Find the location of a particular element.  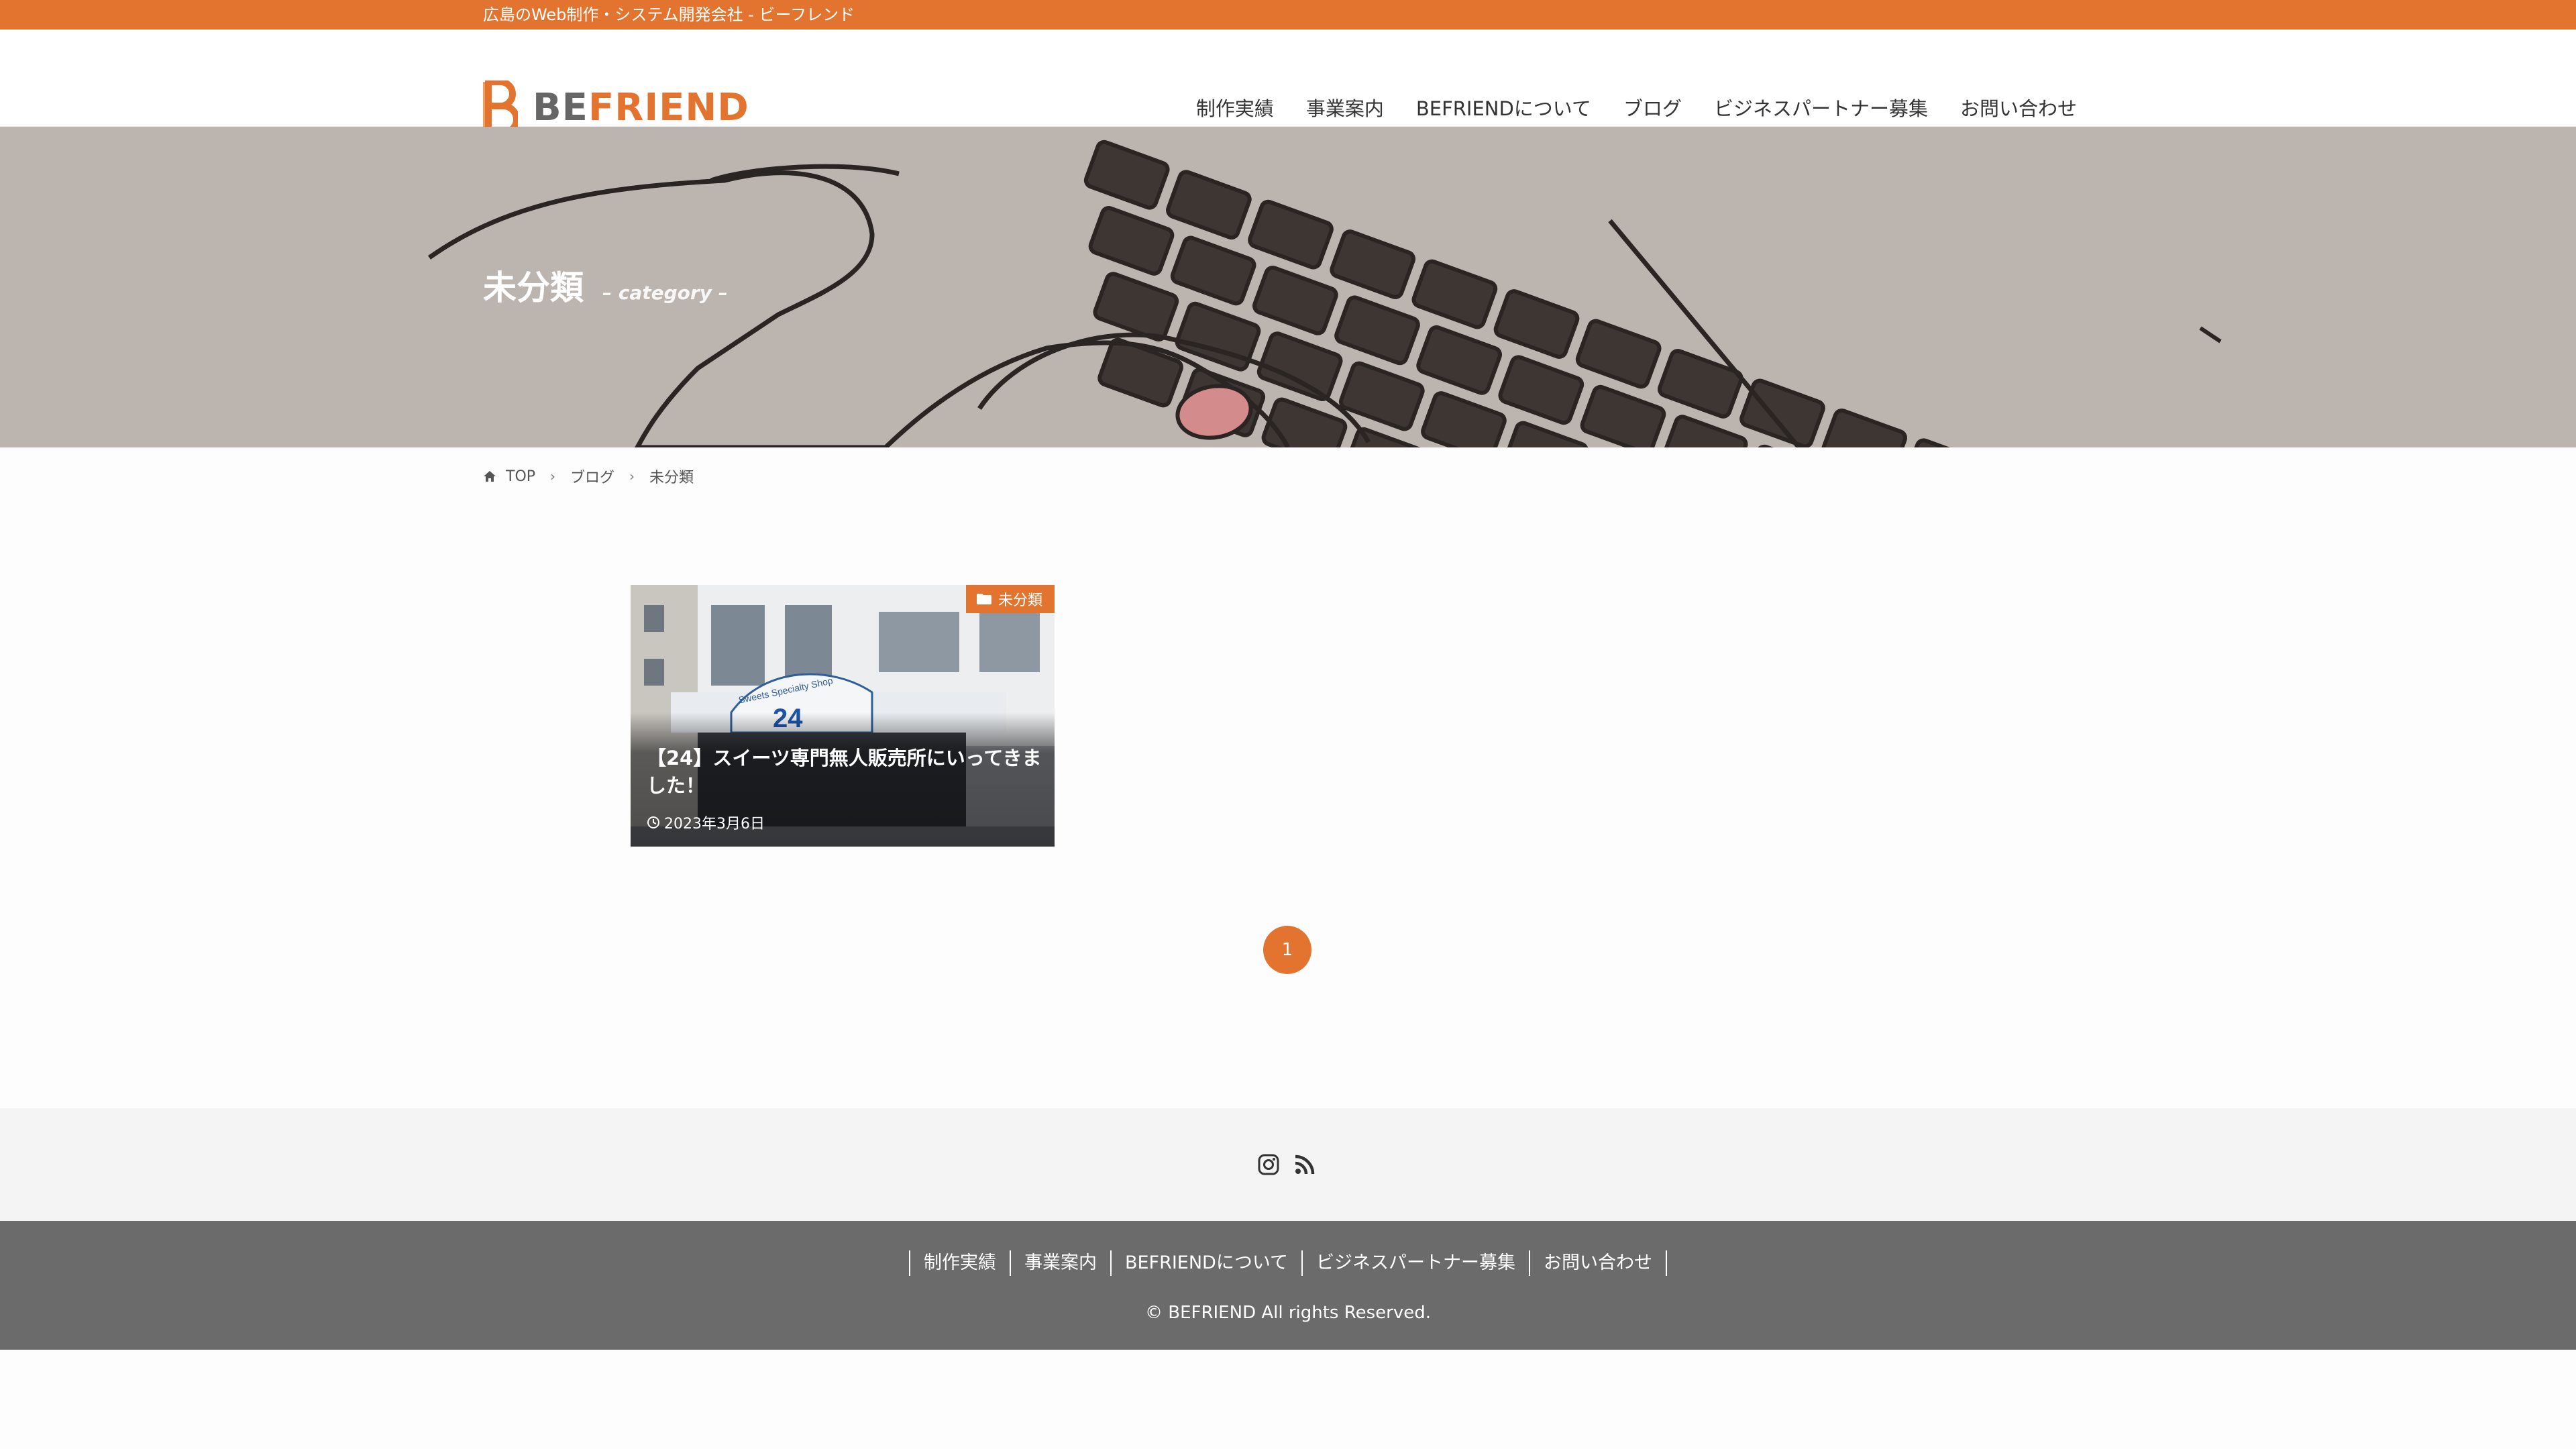

footer-nav-services: 事業案内 is located at coordinates (1059, 1263).